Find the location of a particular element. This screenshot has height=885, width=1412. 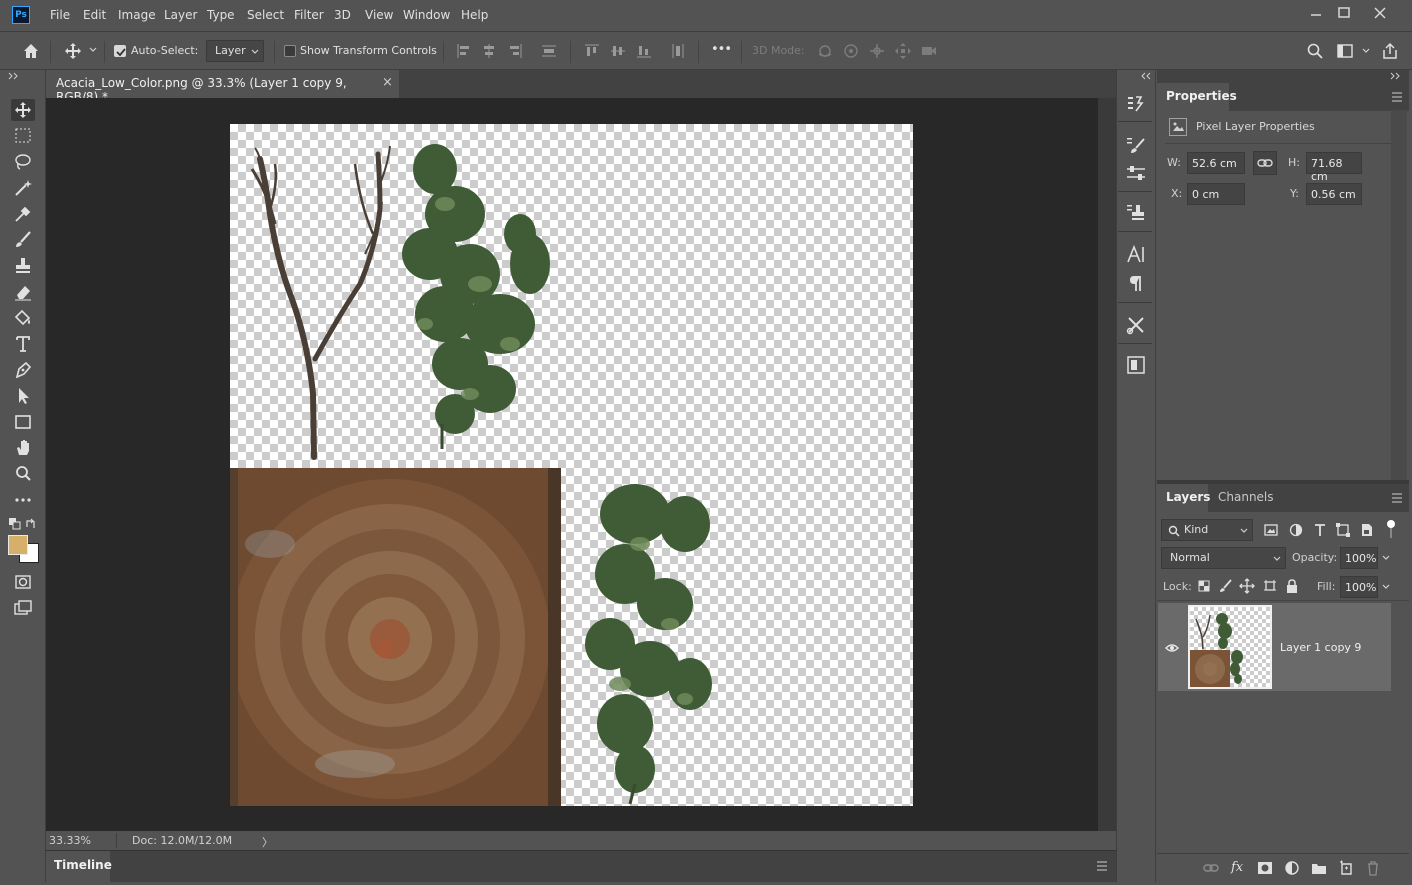

eye-icon is located at coordinates (1172, 648).